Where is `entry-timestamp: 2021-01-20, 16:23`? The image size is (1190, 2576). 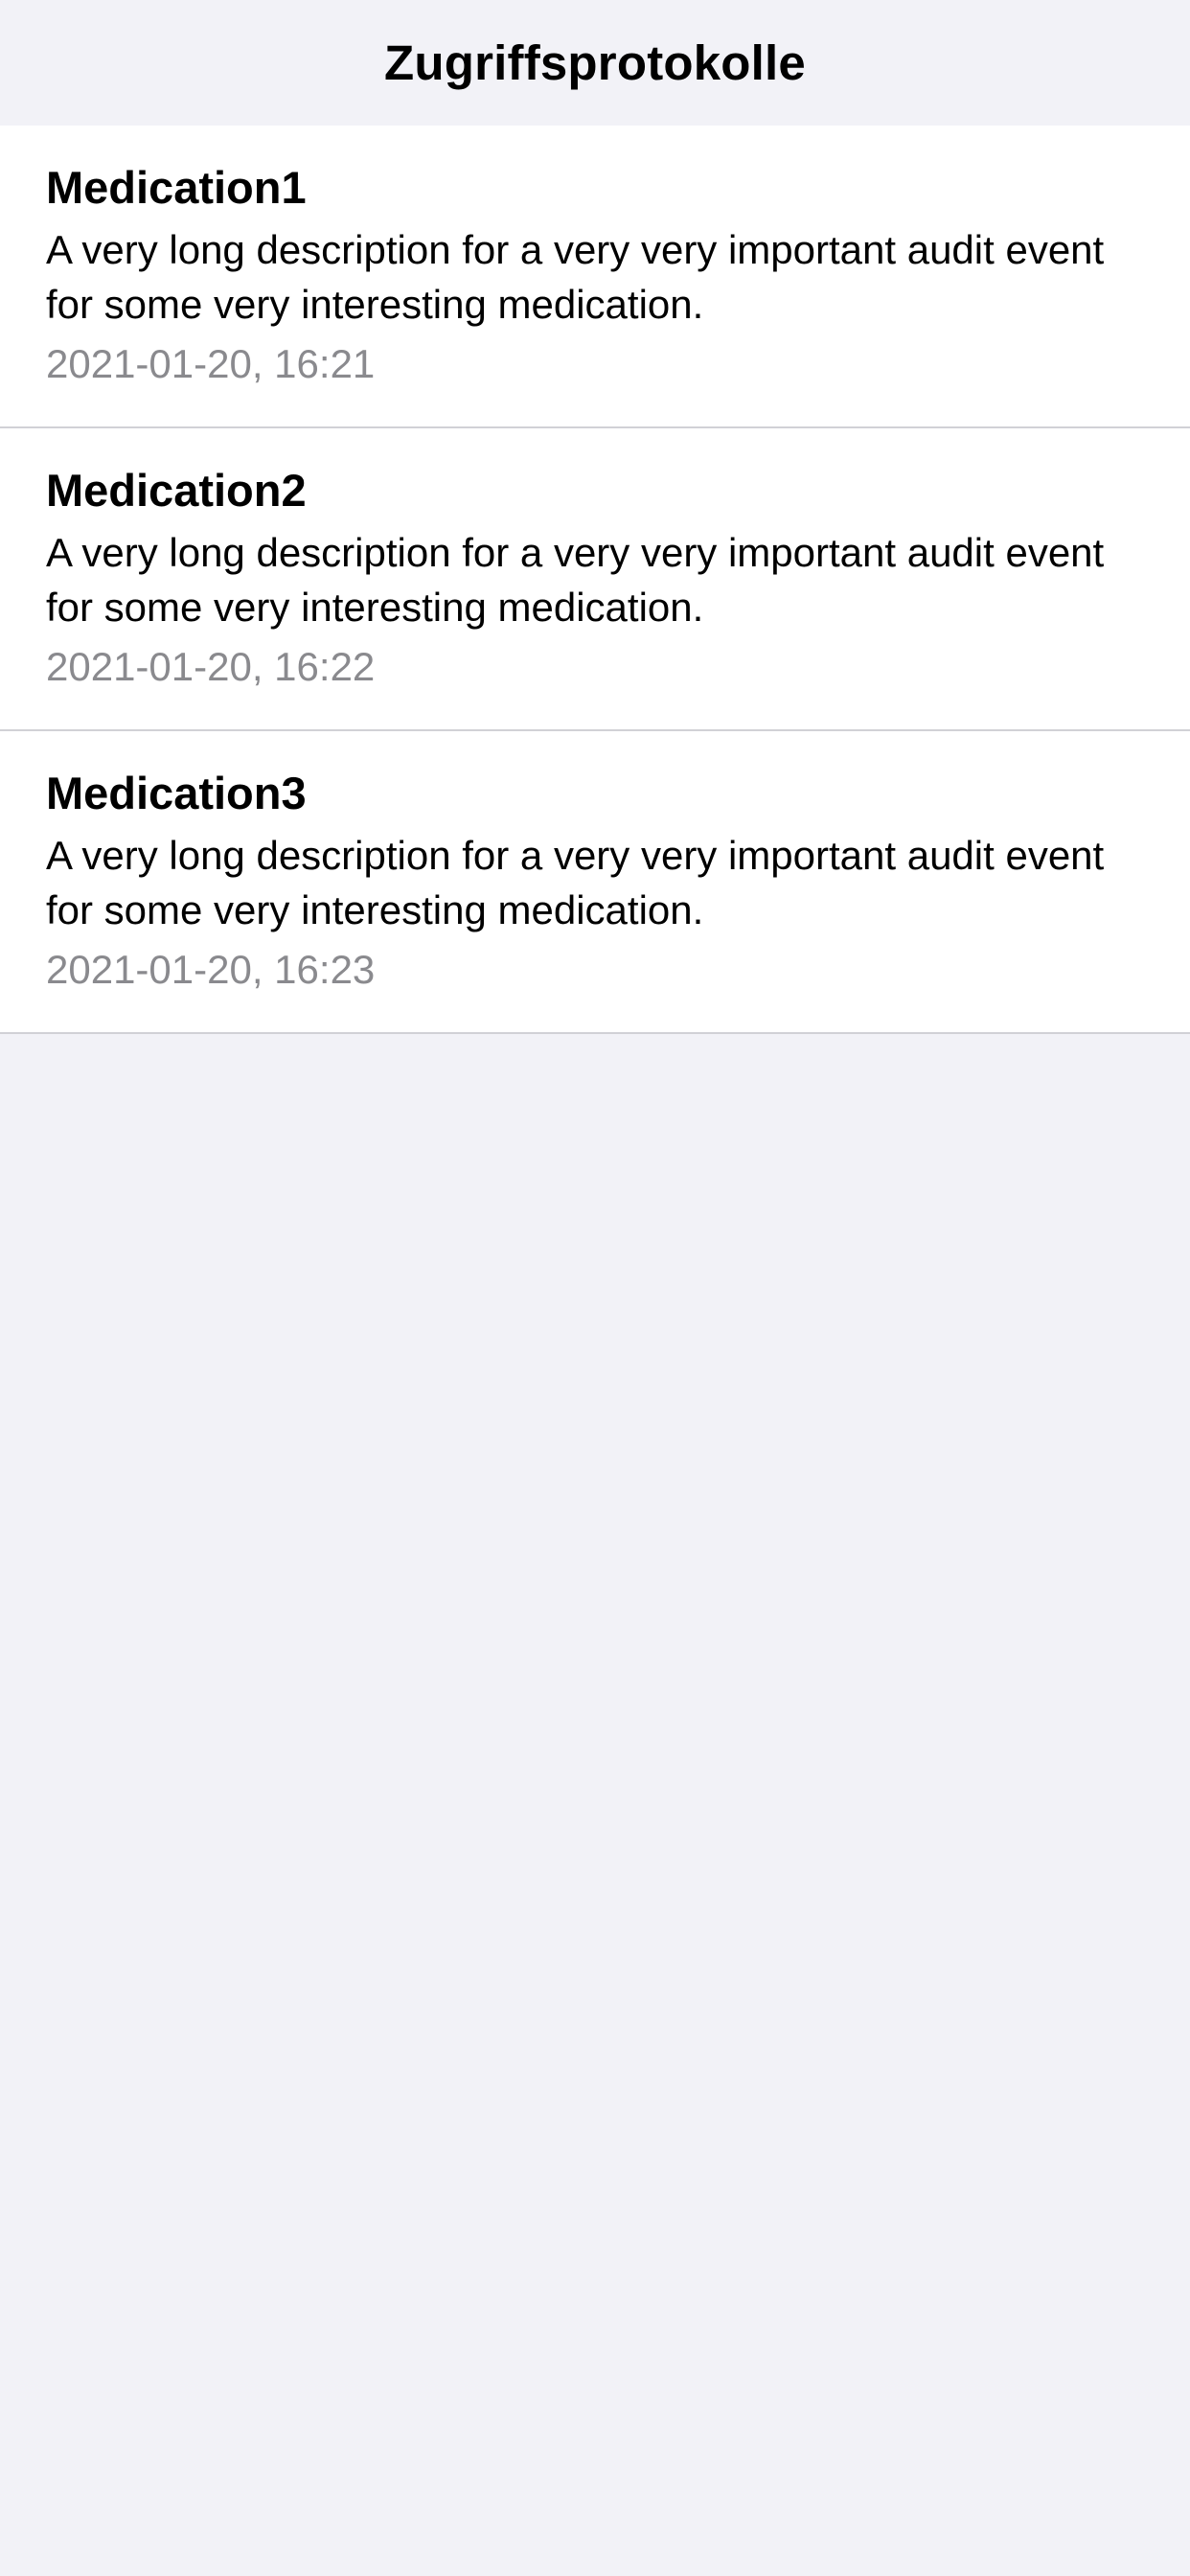
entry-timestamp: 2021-01-20, 16:23 is located at coordinates (211, 969).